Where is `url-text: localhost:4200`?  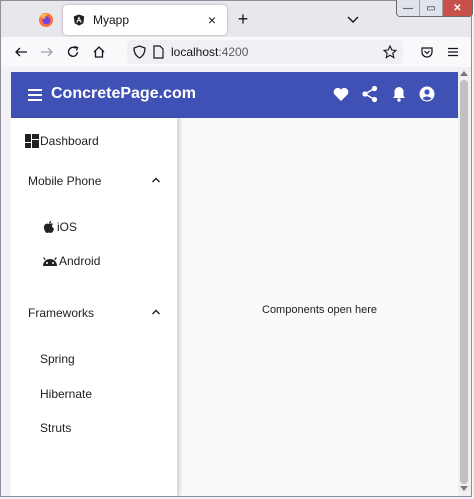 url-text: localhost:4200 is located at coordinates (209, 52).